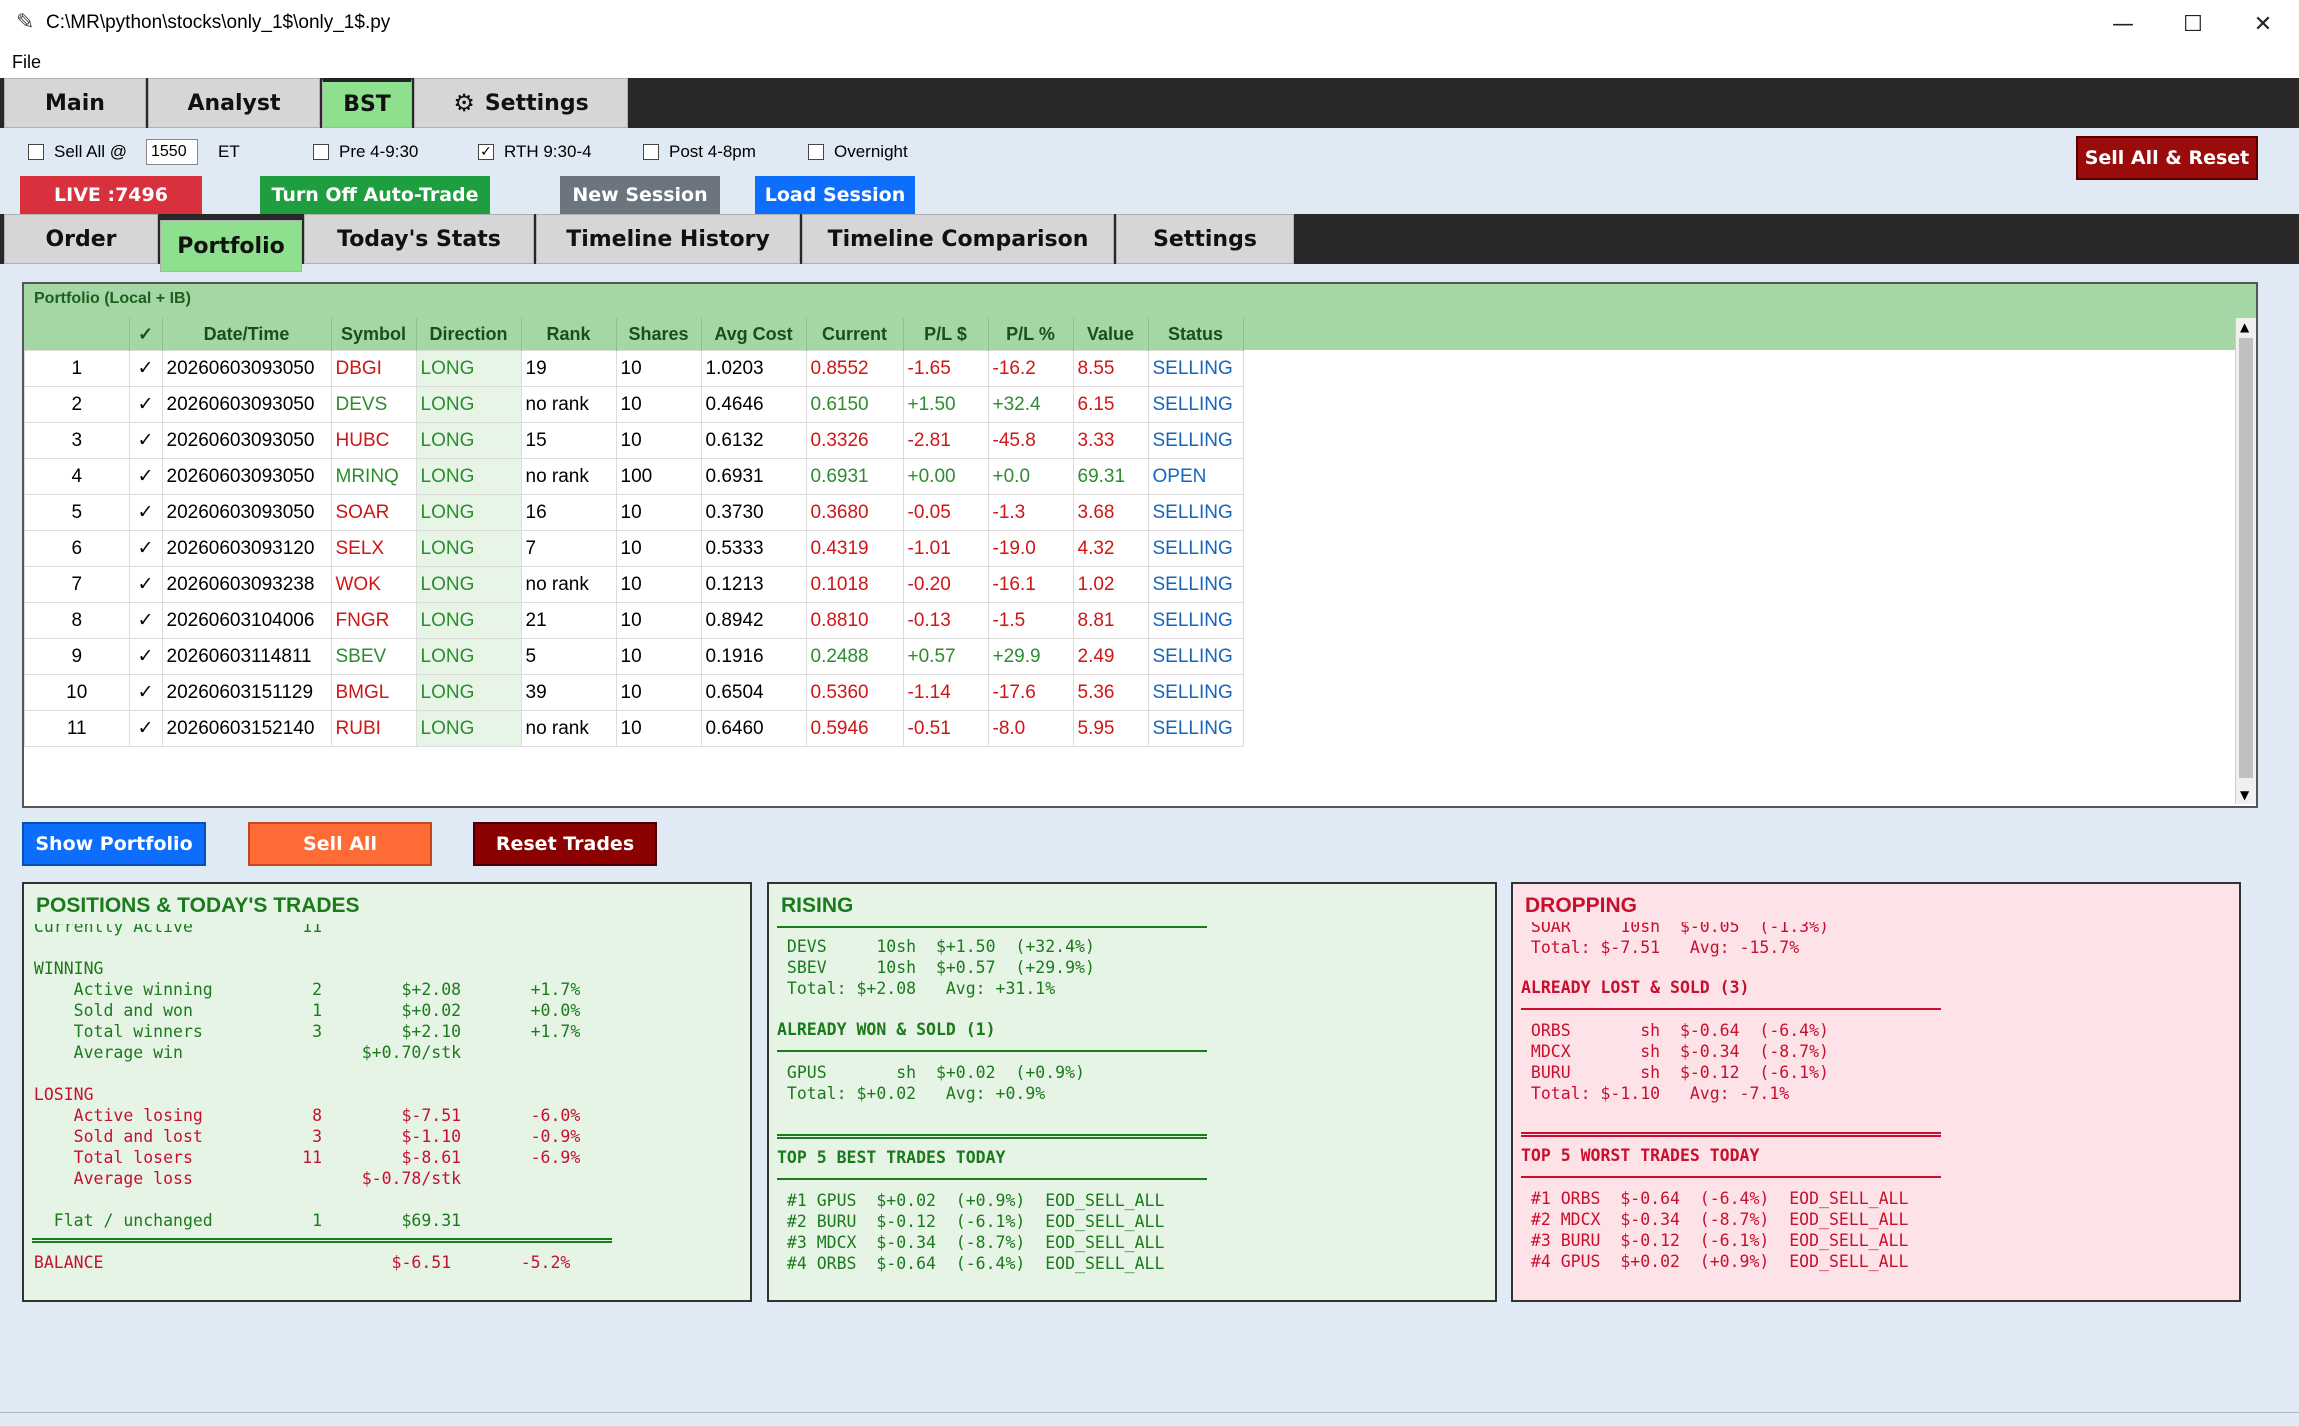 This screenshot has width=2299, height=1426. What do you see at coordinates (854, 656) in the screenshot?
I see `current-price-cell: 0.2488` at bounding box center [854, 656].